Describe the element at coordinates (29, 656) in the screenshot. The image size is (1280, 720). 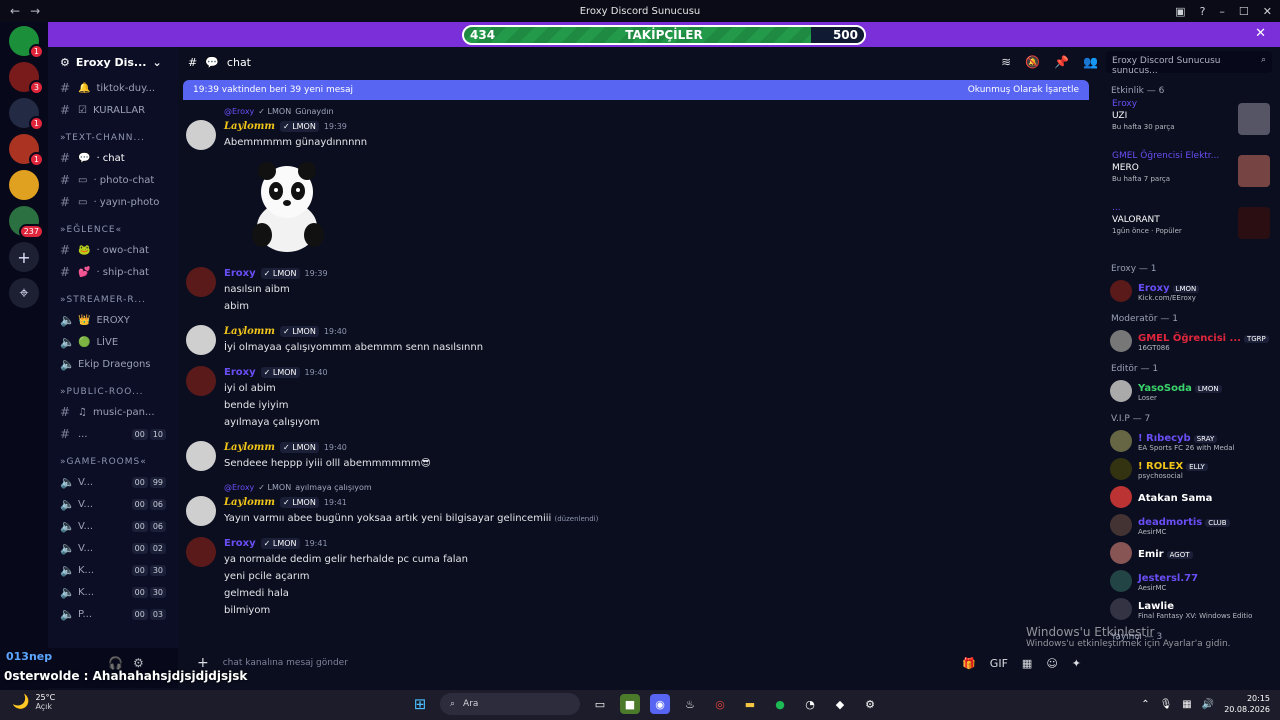
I see `user-name: 013nep` at that location.